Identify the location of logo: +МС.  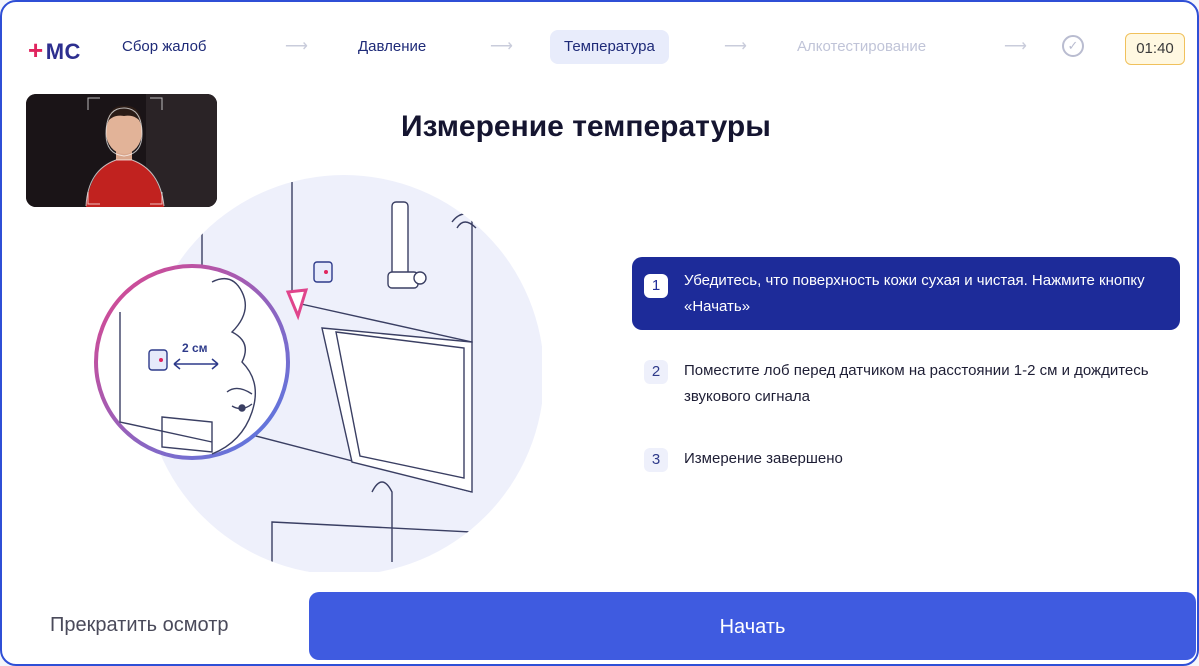
(54, 50).